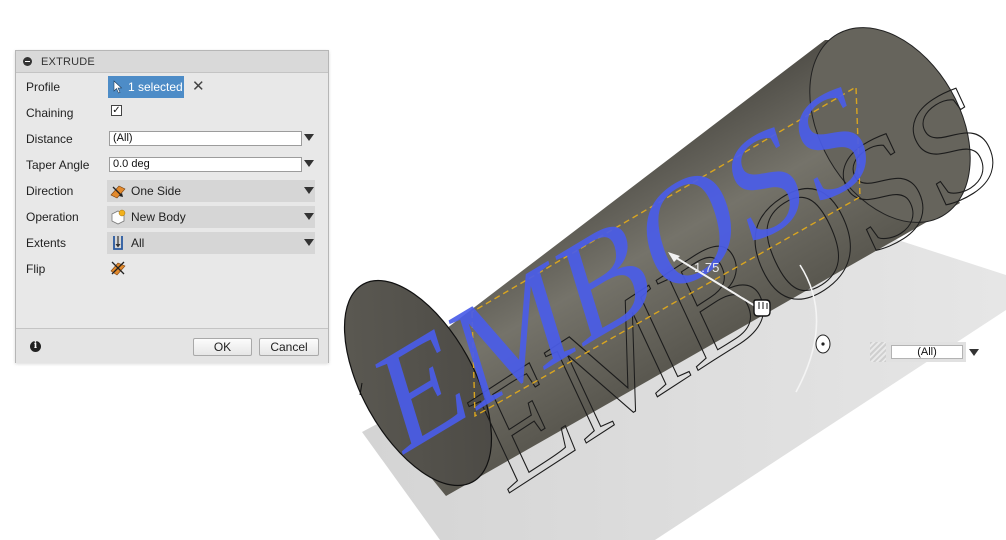 The height and width of the screenshot is (540, 1006). I want to click on flip-icon, so click(118, 268).